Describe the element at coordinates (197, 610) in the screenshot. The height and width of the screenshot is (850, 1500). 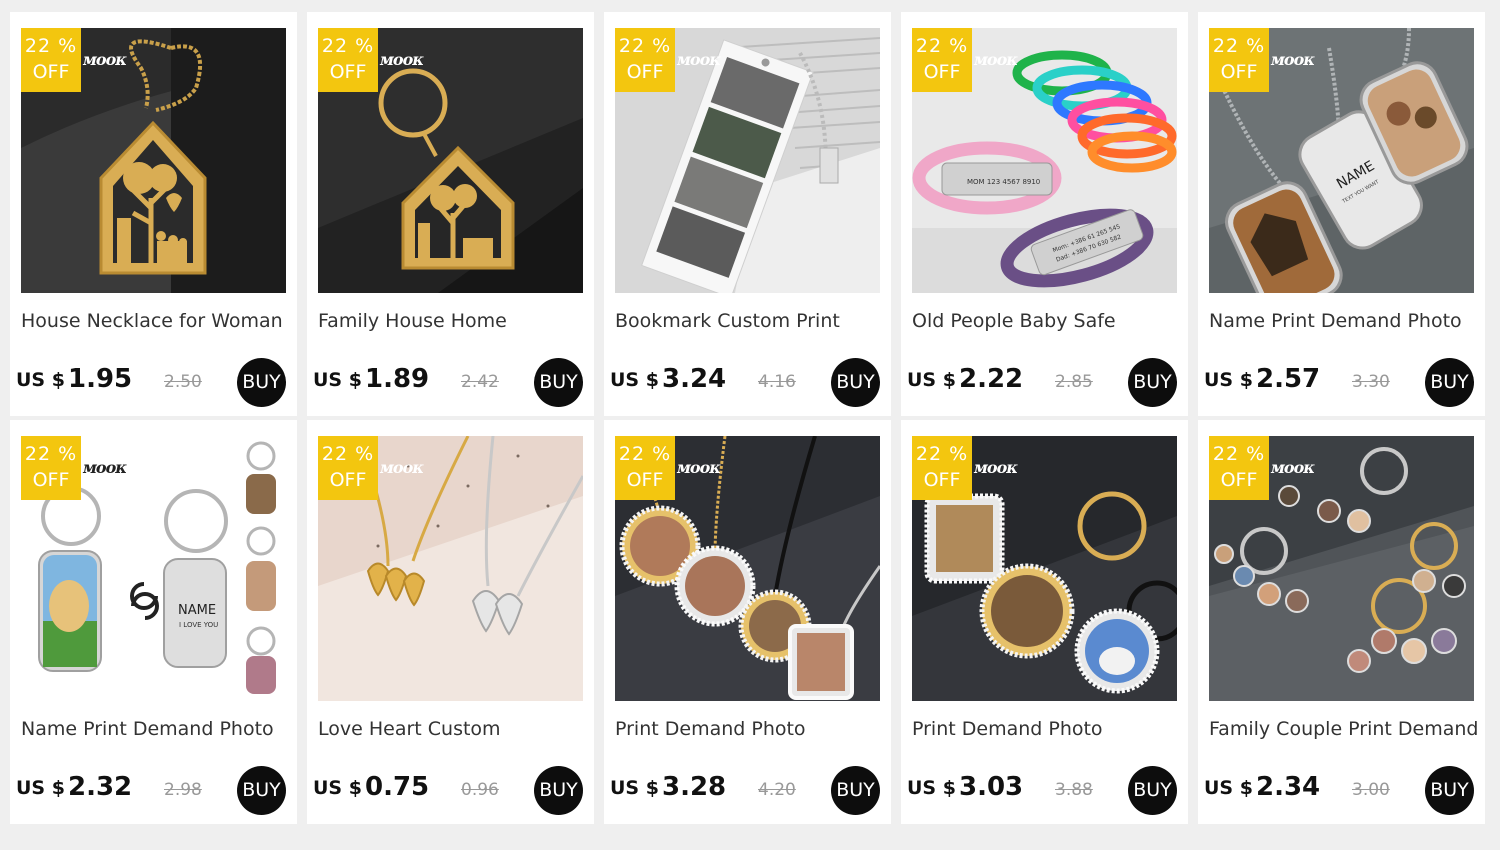
I see `keytag-engraving: NAME` at that location.